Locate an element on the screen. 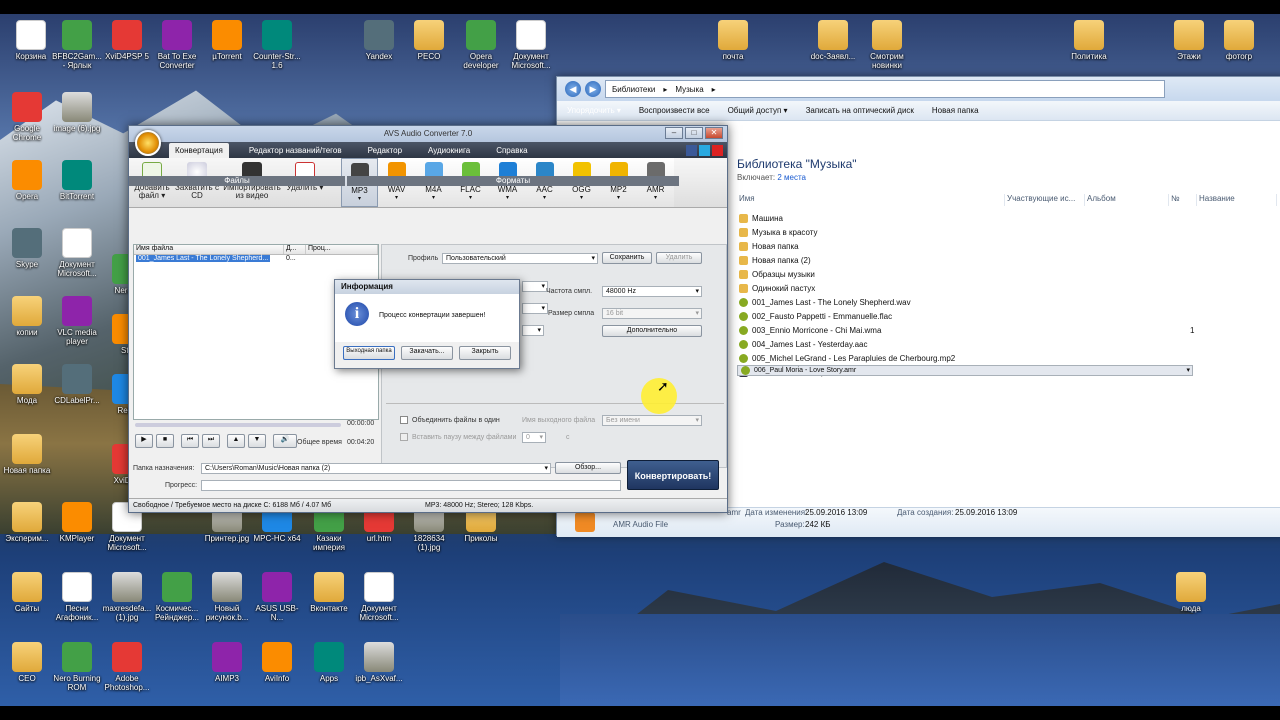 This screenshot has width=1280, height=720. sample-rate-select: 48000 Hz is located at coordinates (652, 291).